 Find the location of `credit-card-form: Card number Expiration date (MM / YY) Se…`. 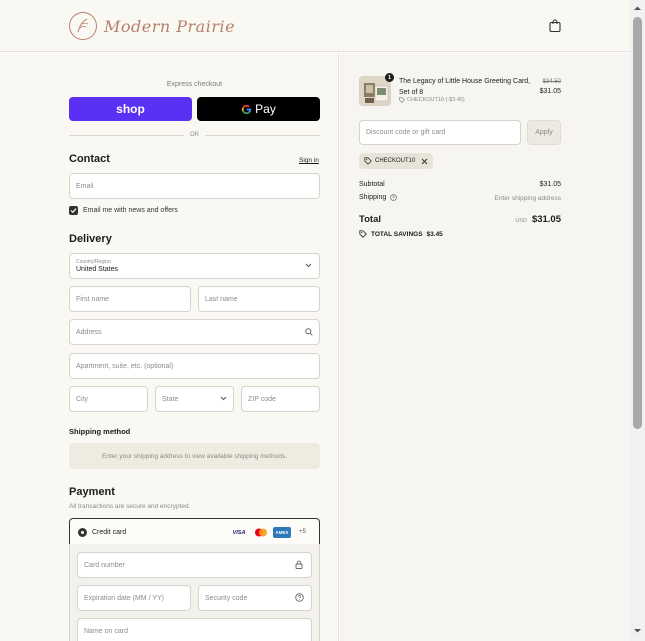

credit-card-form: Card number Expiration date (MM / YY) Se… is located at coordinates (194, 592).